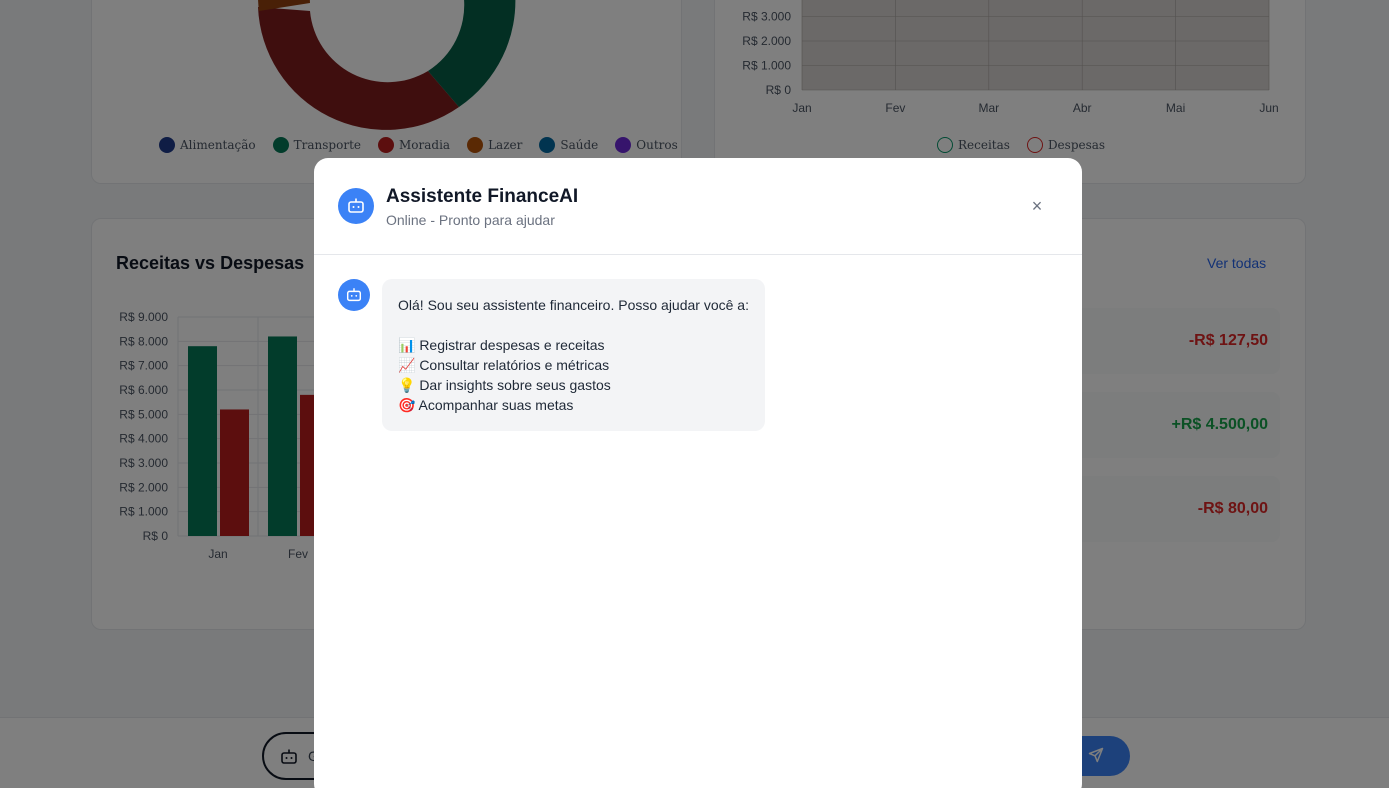 This screenshot has width=1389, height=788. Describe the element at coordinates (482, 196) in the screenshot. I see `modal-title: Assistente FinanceAI` at that location.